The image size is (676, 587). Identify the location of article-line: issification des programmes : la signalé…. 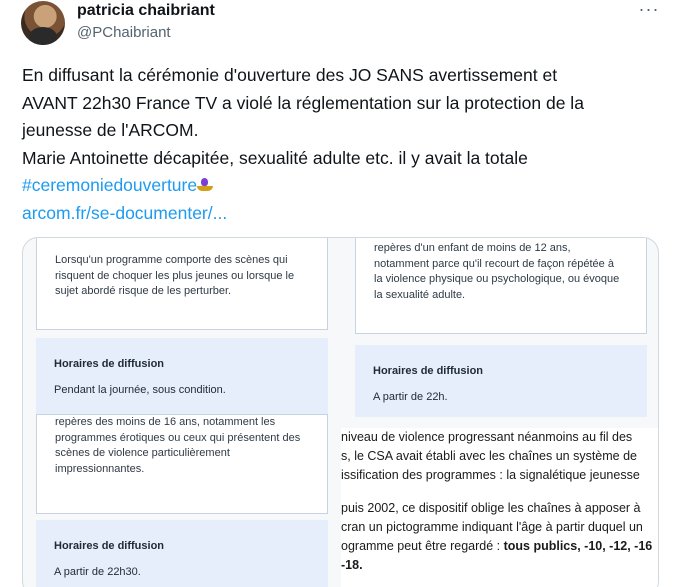
(490, 475).